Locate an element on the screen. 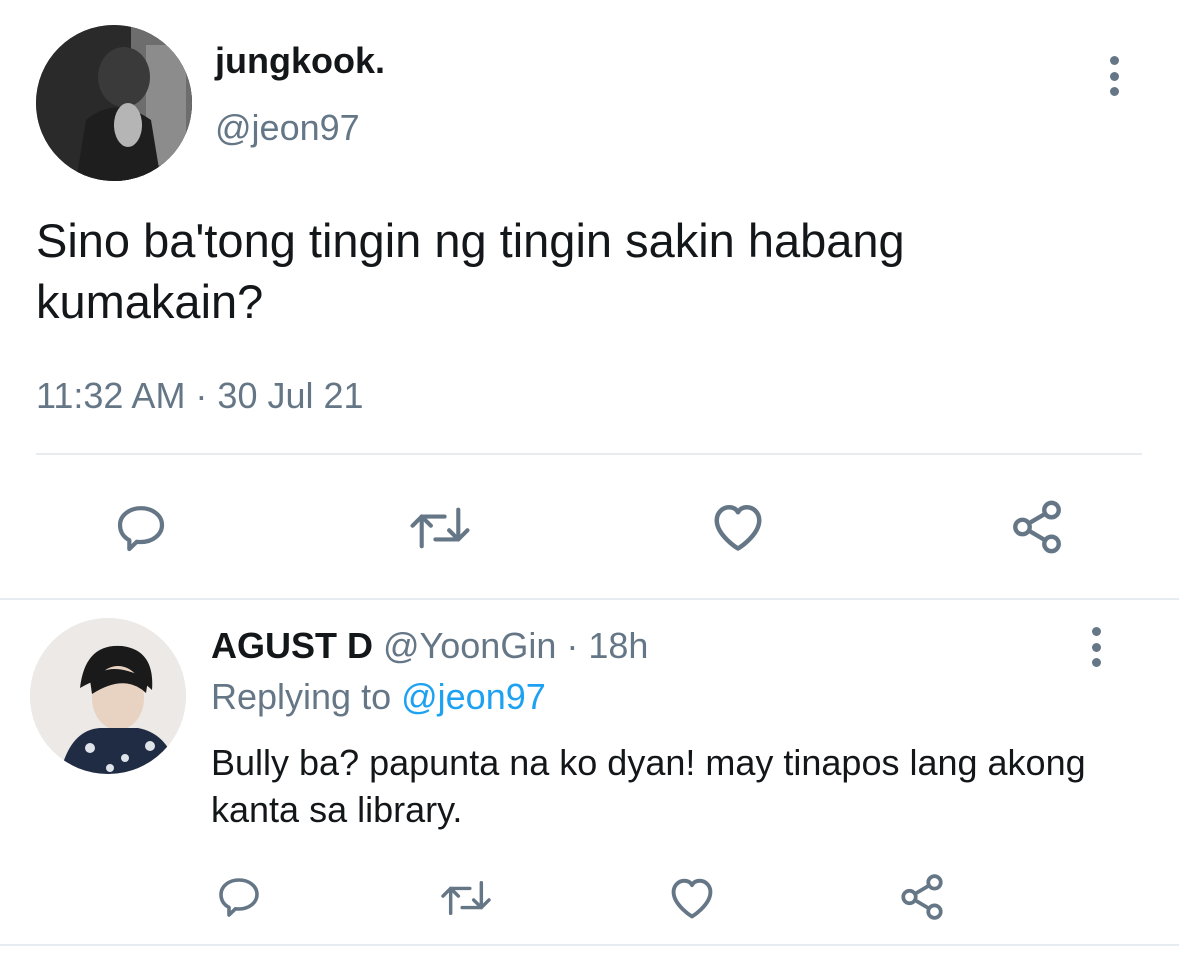 The width and height of the screenshot is (1179, 972). reply-header: AGUST D @YoonGin · 18h is located at coordinates (429, 646).